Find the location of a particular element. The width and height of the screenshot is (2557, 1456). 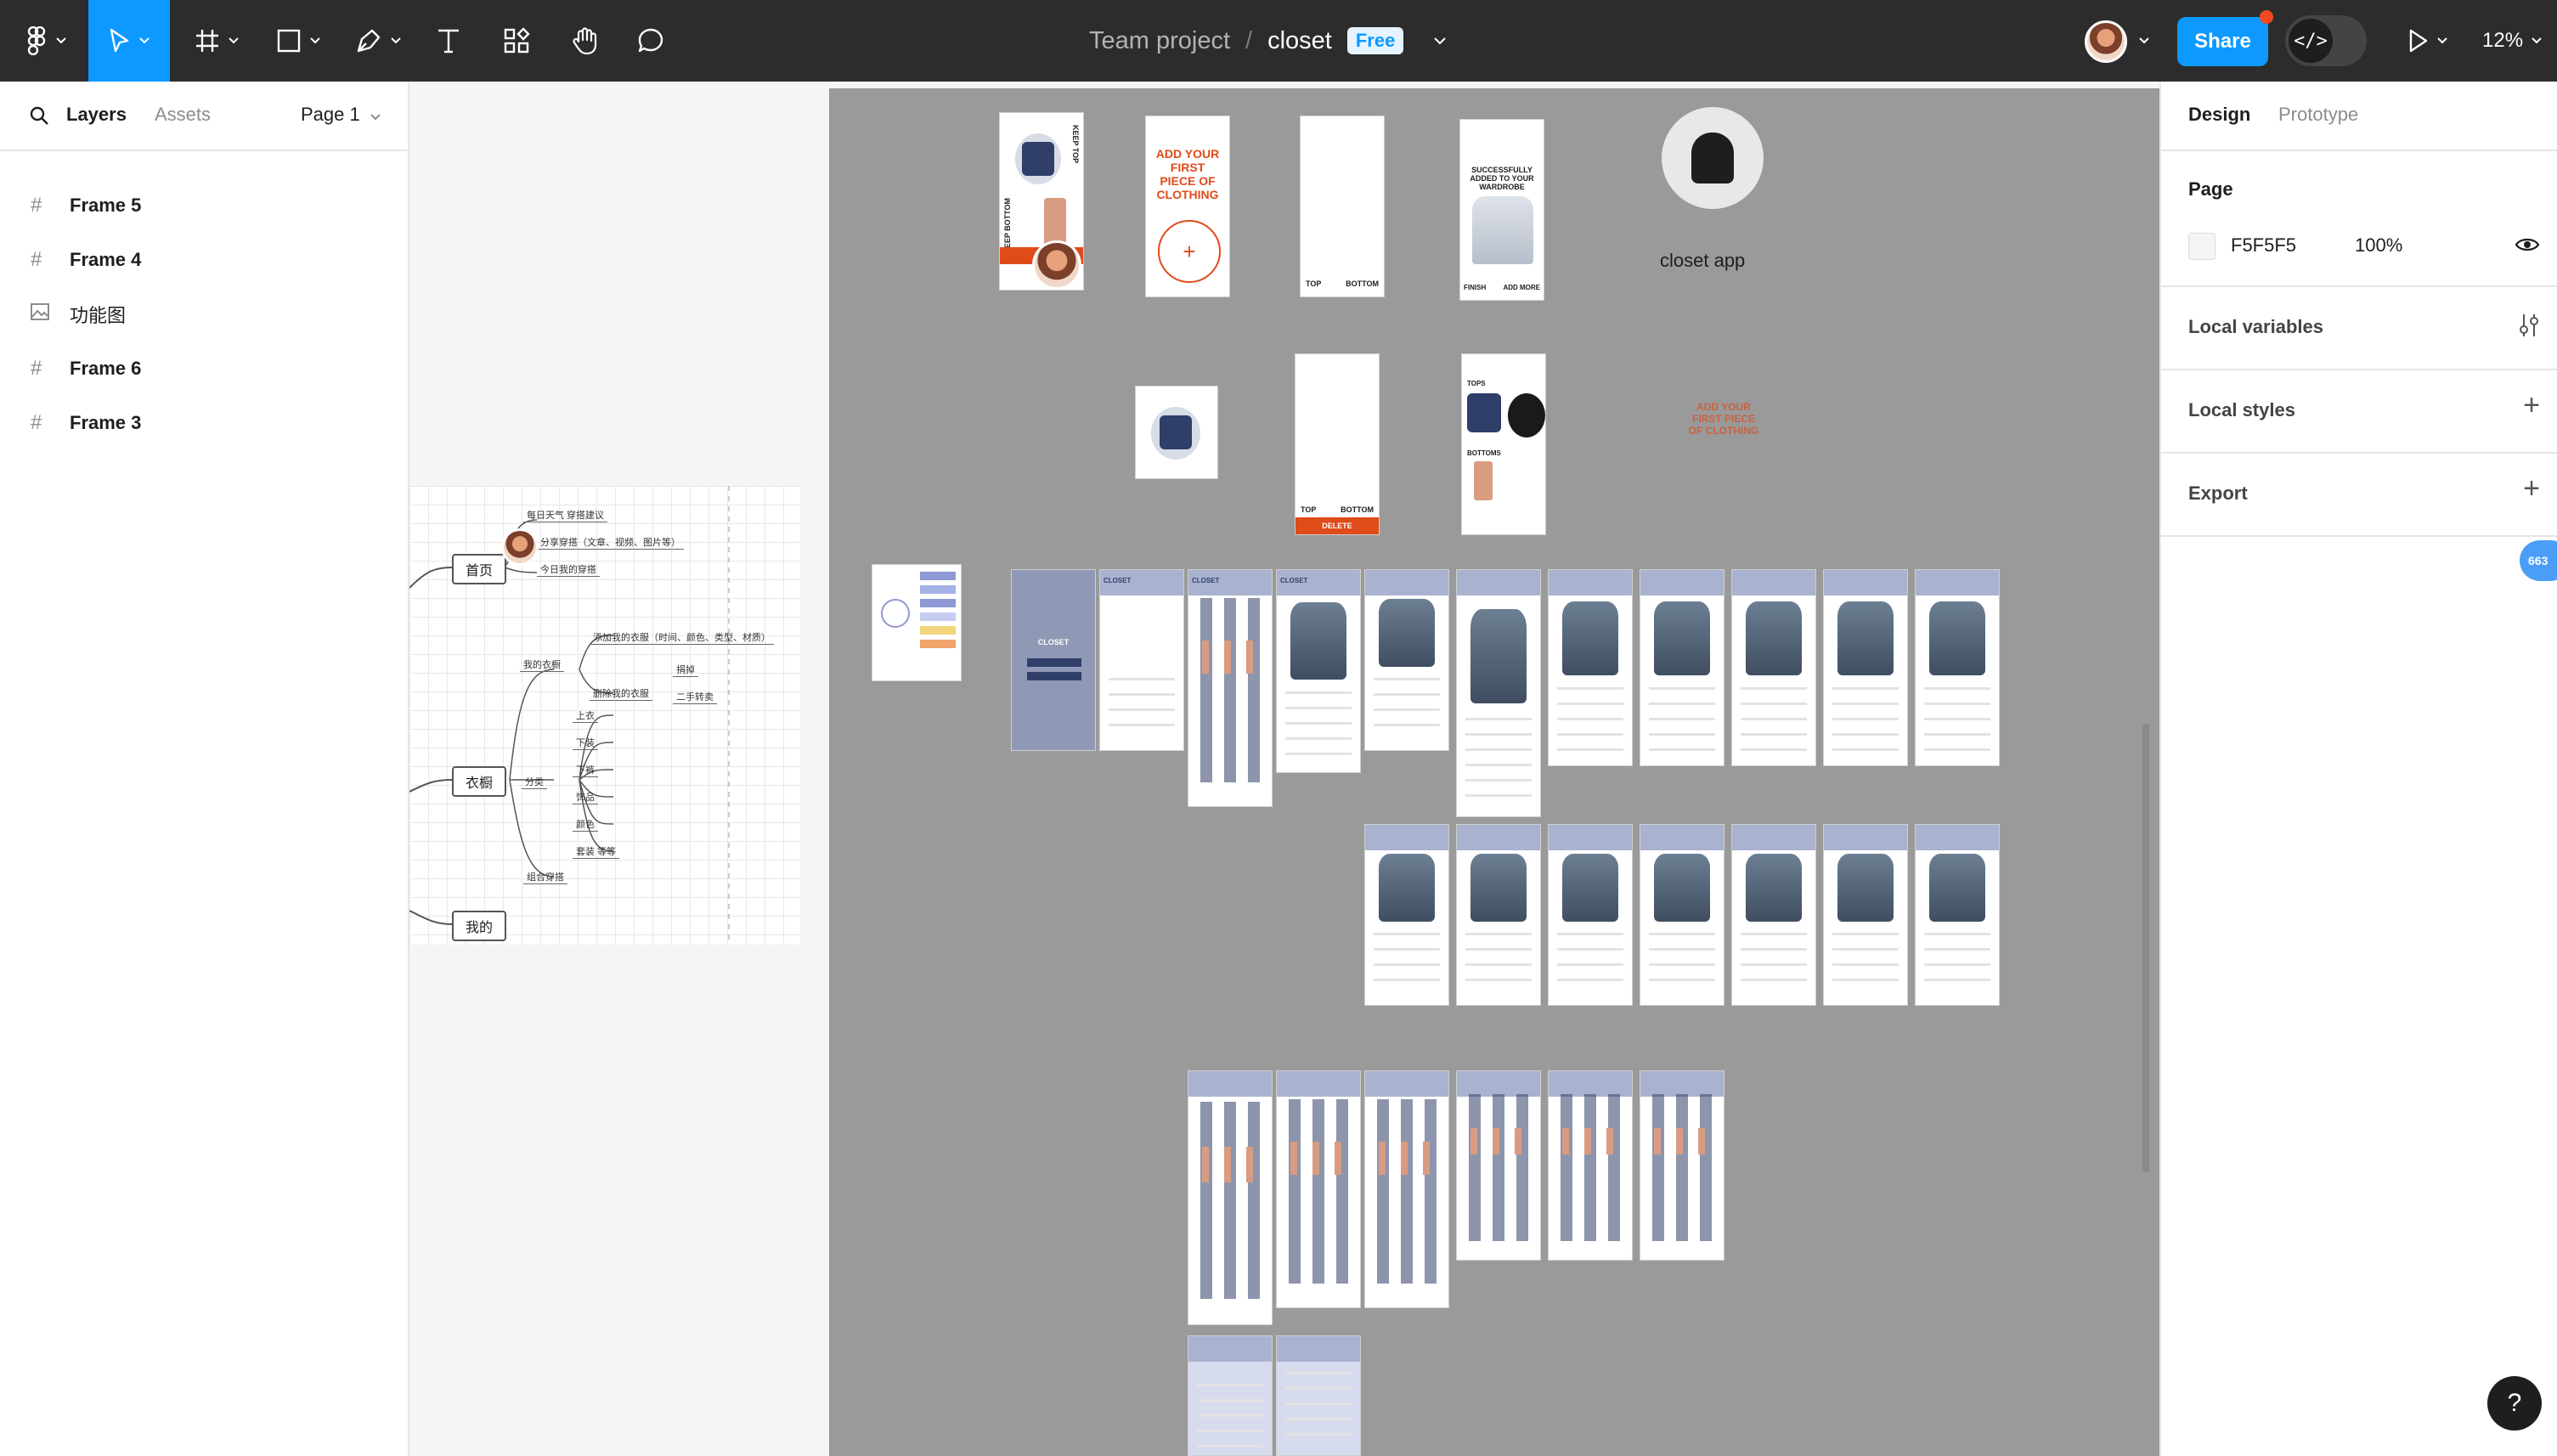

screen-keep-frame: KEEP TOP KEEP BOTTOM is located at coordinates (1042, 201).